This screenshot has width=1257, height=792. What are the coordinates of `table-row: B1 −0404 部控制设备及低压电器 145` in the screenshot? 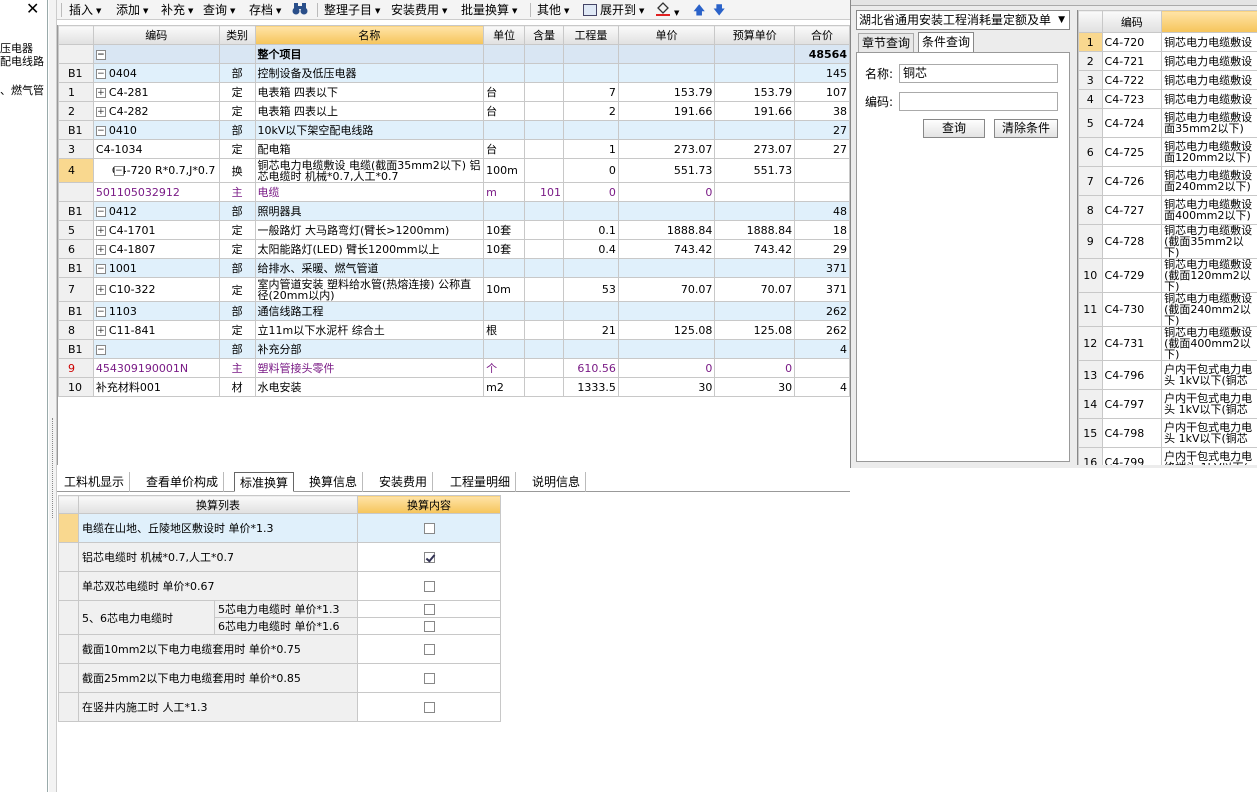 It's located at (454, 73).